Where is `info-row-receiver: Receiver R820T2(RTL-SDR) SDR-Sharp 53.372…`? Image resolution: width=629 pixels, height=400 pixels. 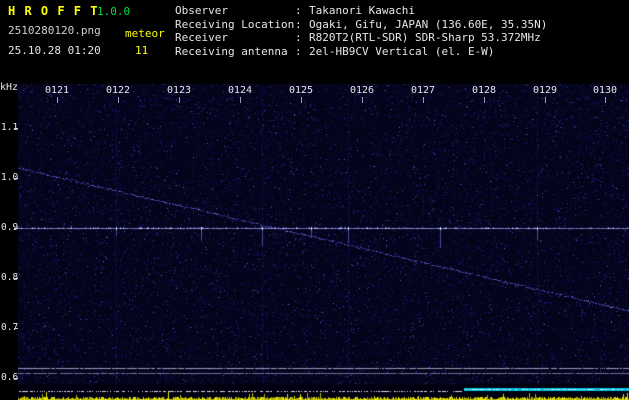 info-row-receiver: Receiver R820T2(RTL-SDR) SDR-Sharp 53.372… is located at coordinates (361, 38).